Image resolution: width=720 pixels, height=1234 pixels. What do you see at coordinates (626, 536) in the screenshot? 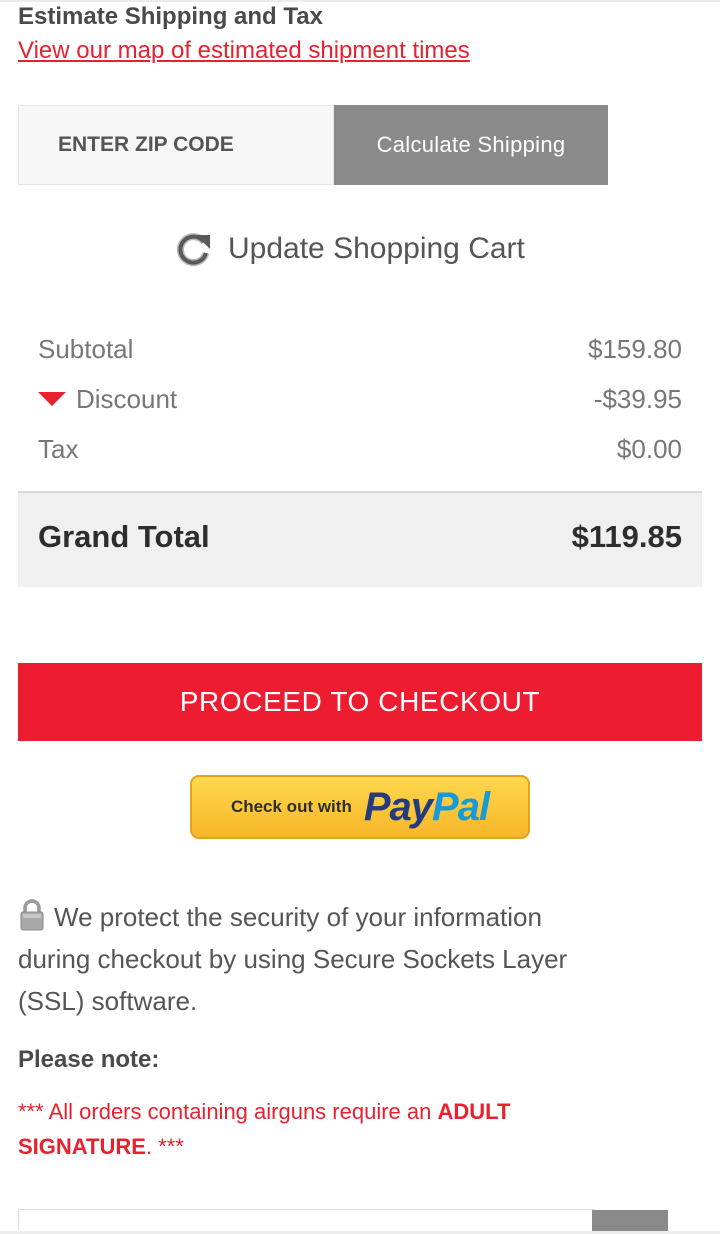
I see `grand-total-value: $119.85` at bounding box center [626, 536].